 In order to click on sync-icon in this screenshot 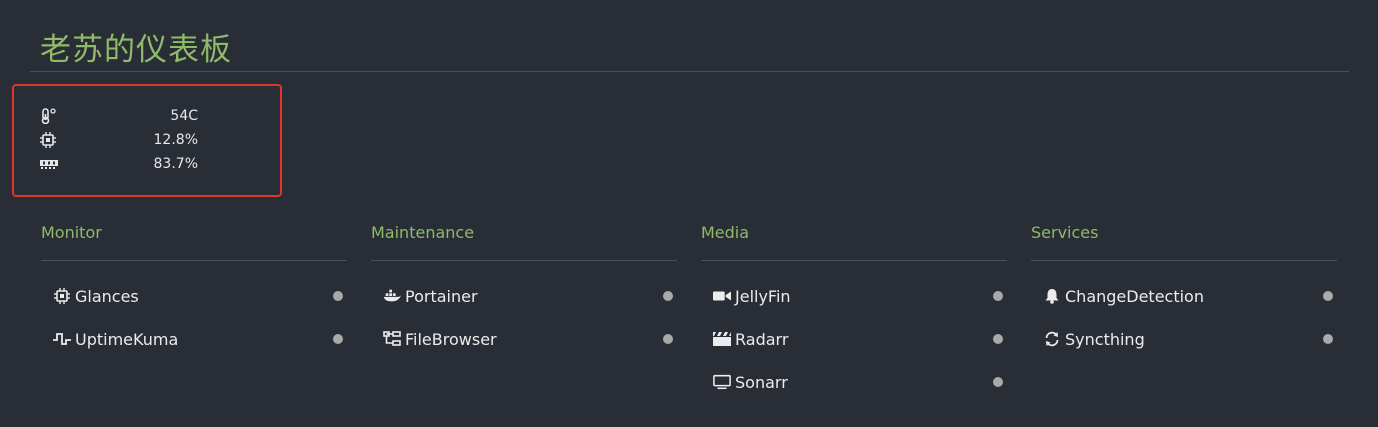, I will do `click(1052, 339)`.